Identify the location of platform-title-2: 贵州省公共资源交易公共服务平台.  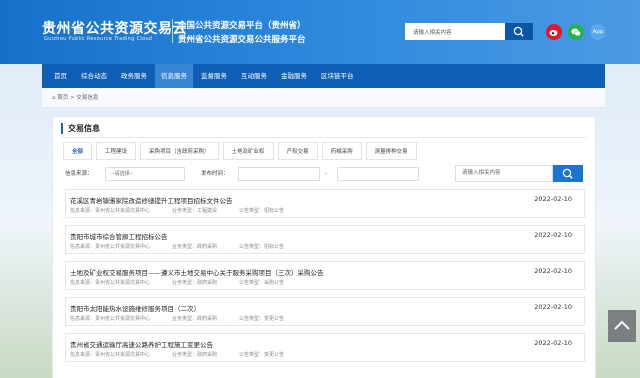
(242, 40).